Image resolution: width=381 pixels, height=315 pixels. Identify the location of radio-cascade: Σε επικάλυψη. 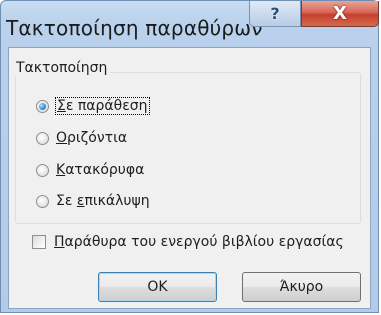
(93, 201).